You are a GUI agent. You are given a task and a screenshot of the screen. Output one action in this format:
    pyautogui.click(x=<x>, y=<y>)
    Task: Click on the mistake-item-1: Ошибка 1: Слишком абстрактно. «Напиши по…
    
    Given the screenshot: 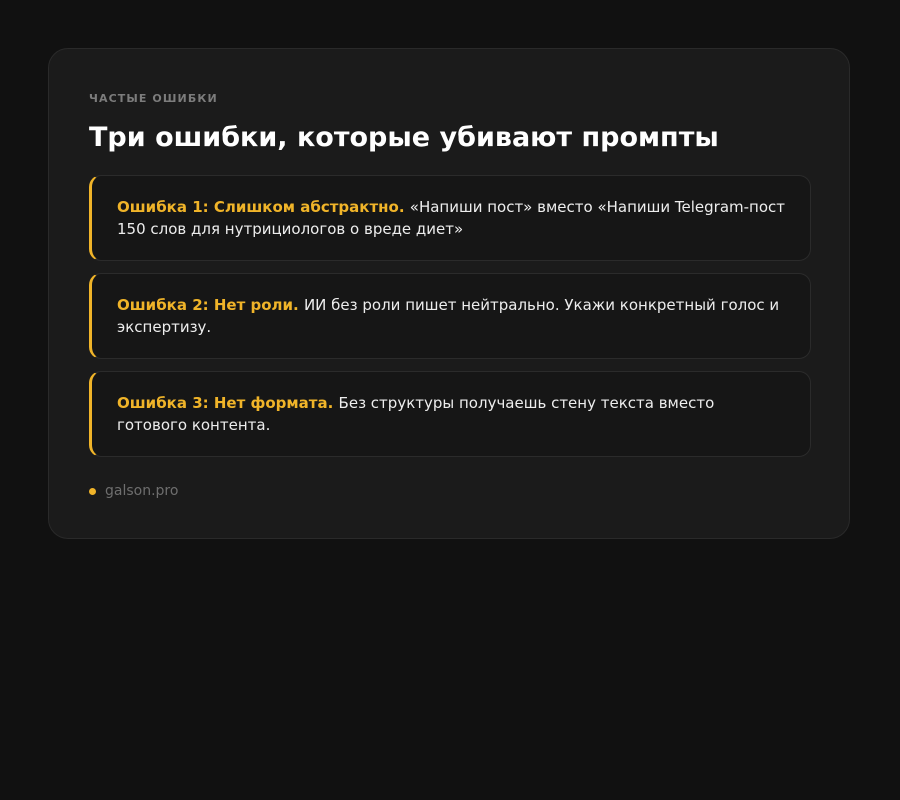 What is the action you would take?
    pyautogui.click(x=450, y=218)
    